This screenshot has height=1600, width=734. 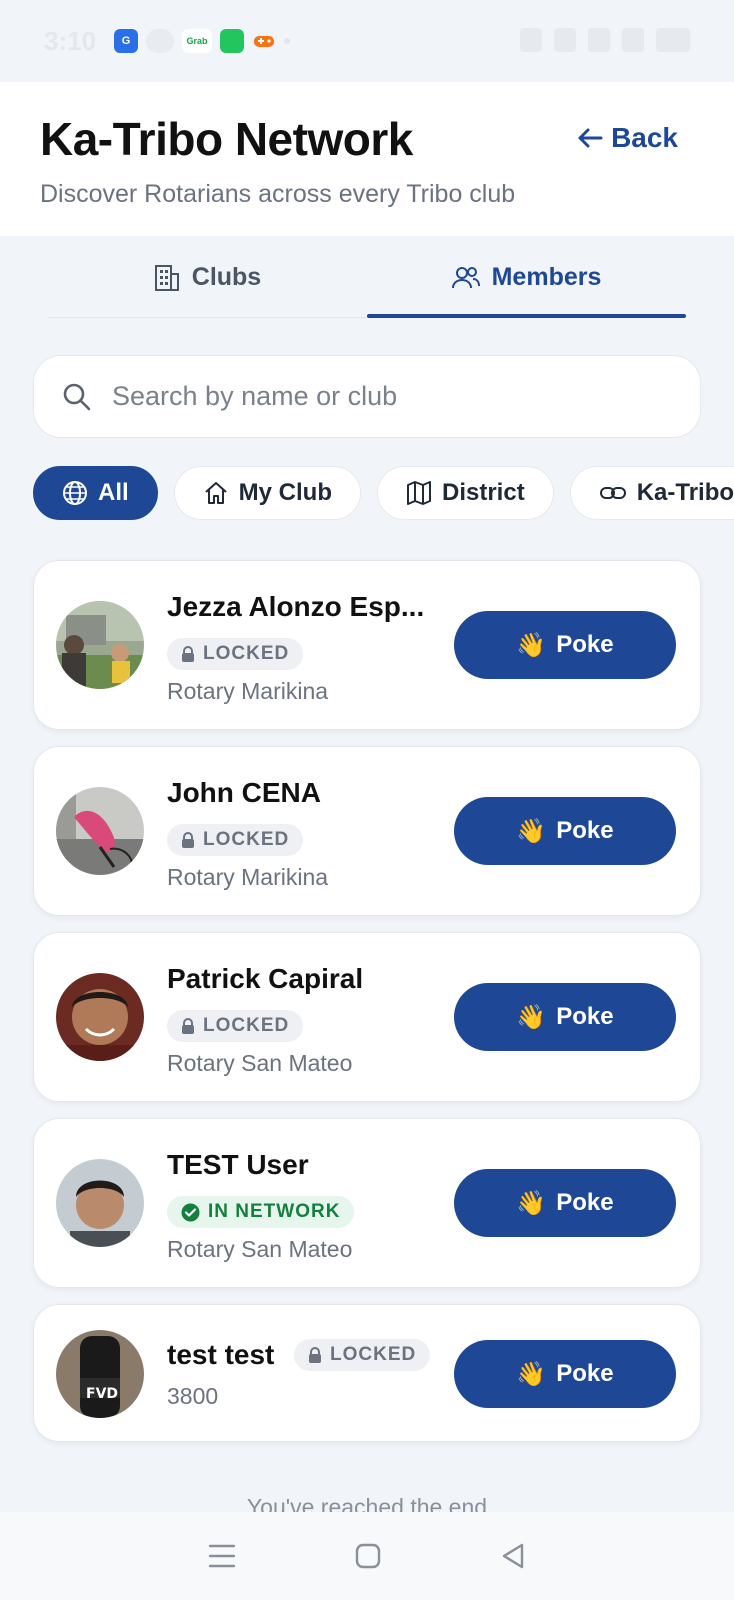 What do you see at coordinates (513, 1556) in the screenshot?
I see `back-triangle-icon` at bounding box center [513, 1556].